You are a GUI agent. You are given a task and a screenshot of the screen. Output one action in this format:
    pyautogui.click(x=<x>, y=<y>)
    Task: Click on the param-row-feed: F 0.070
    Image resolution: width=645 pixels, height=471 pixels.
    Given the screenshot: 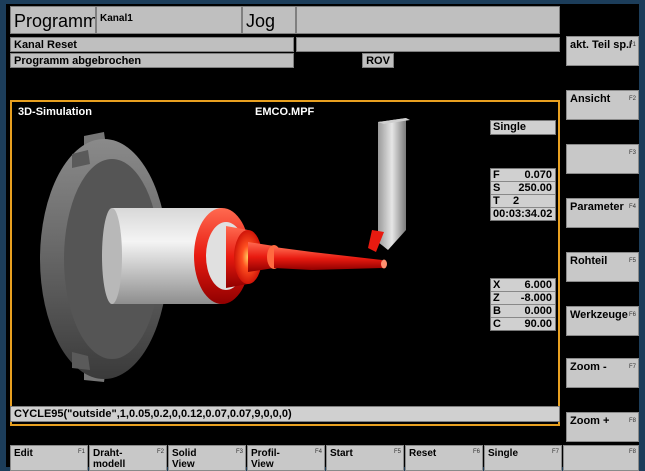 What is the action you would take?
    pyautogui.click(x=523, y=175)
    